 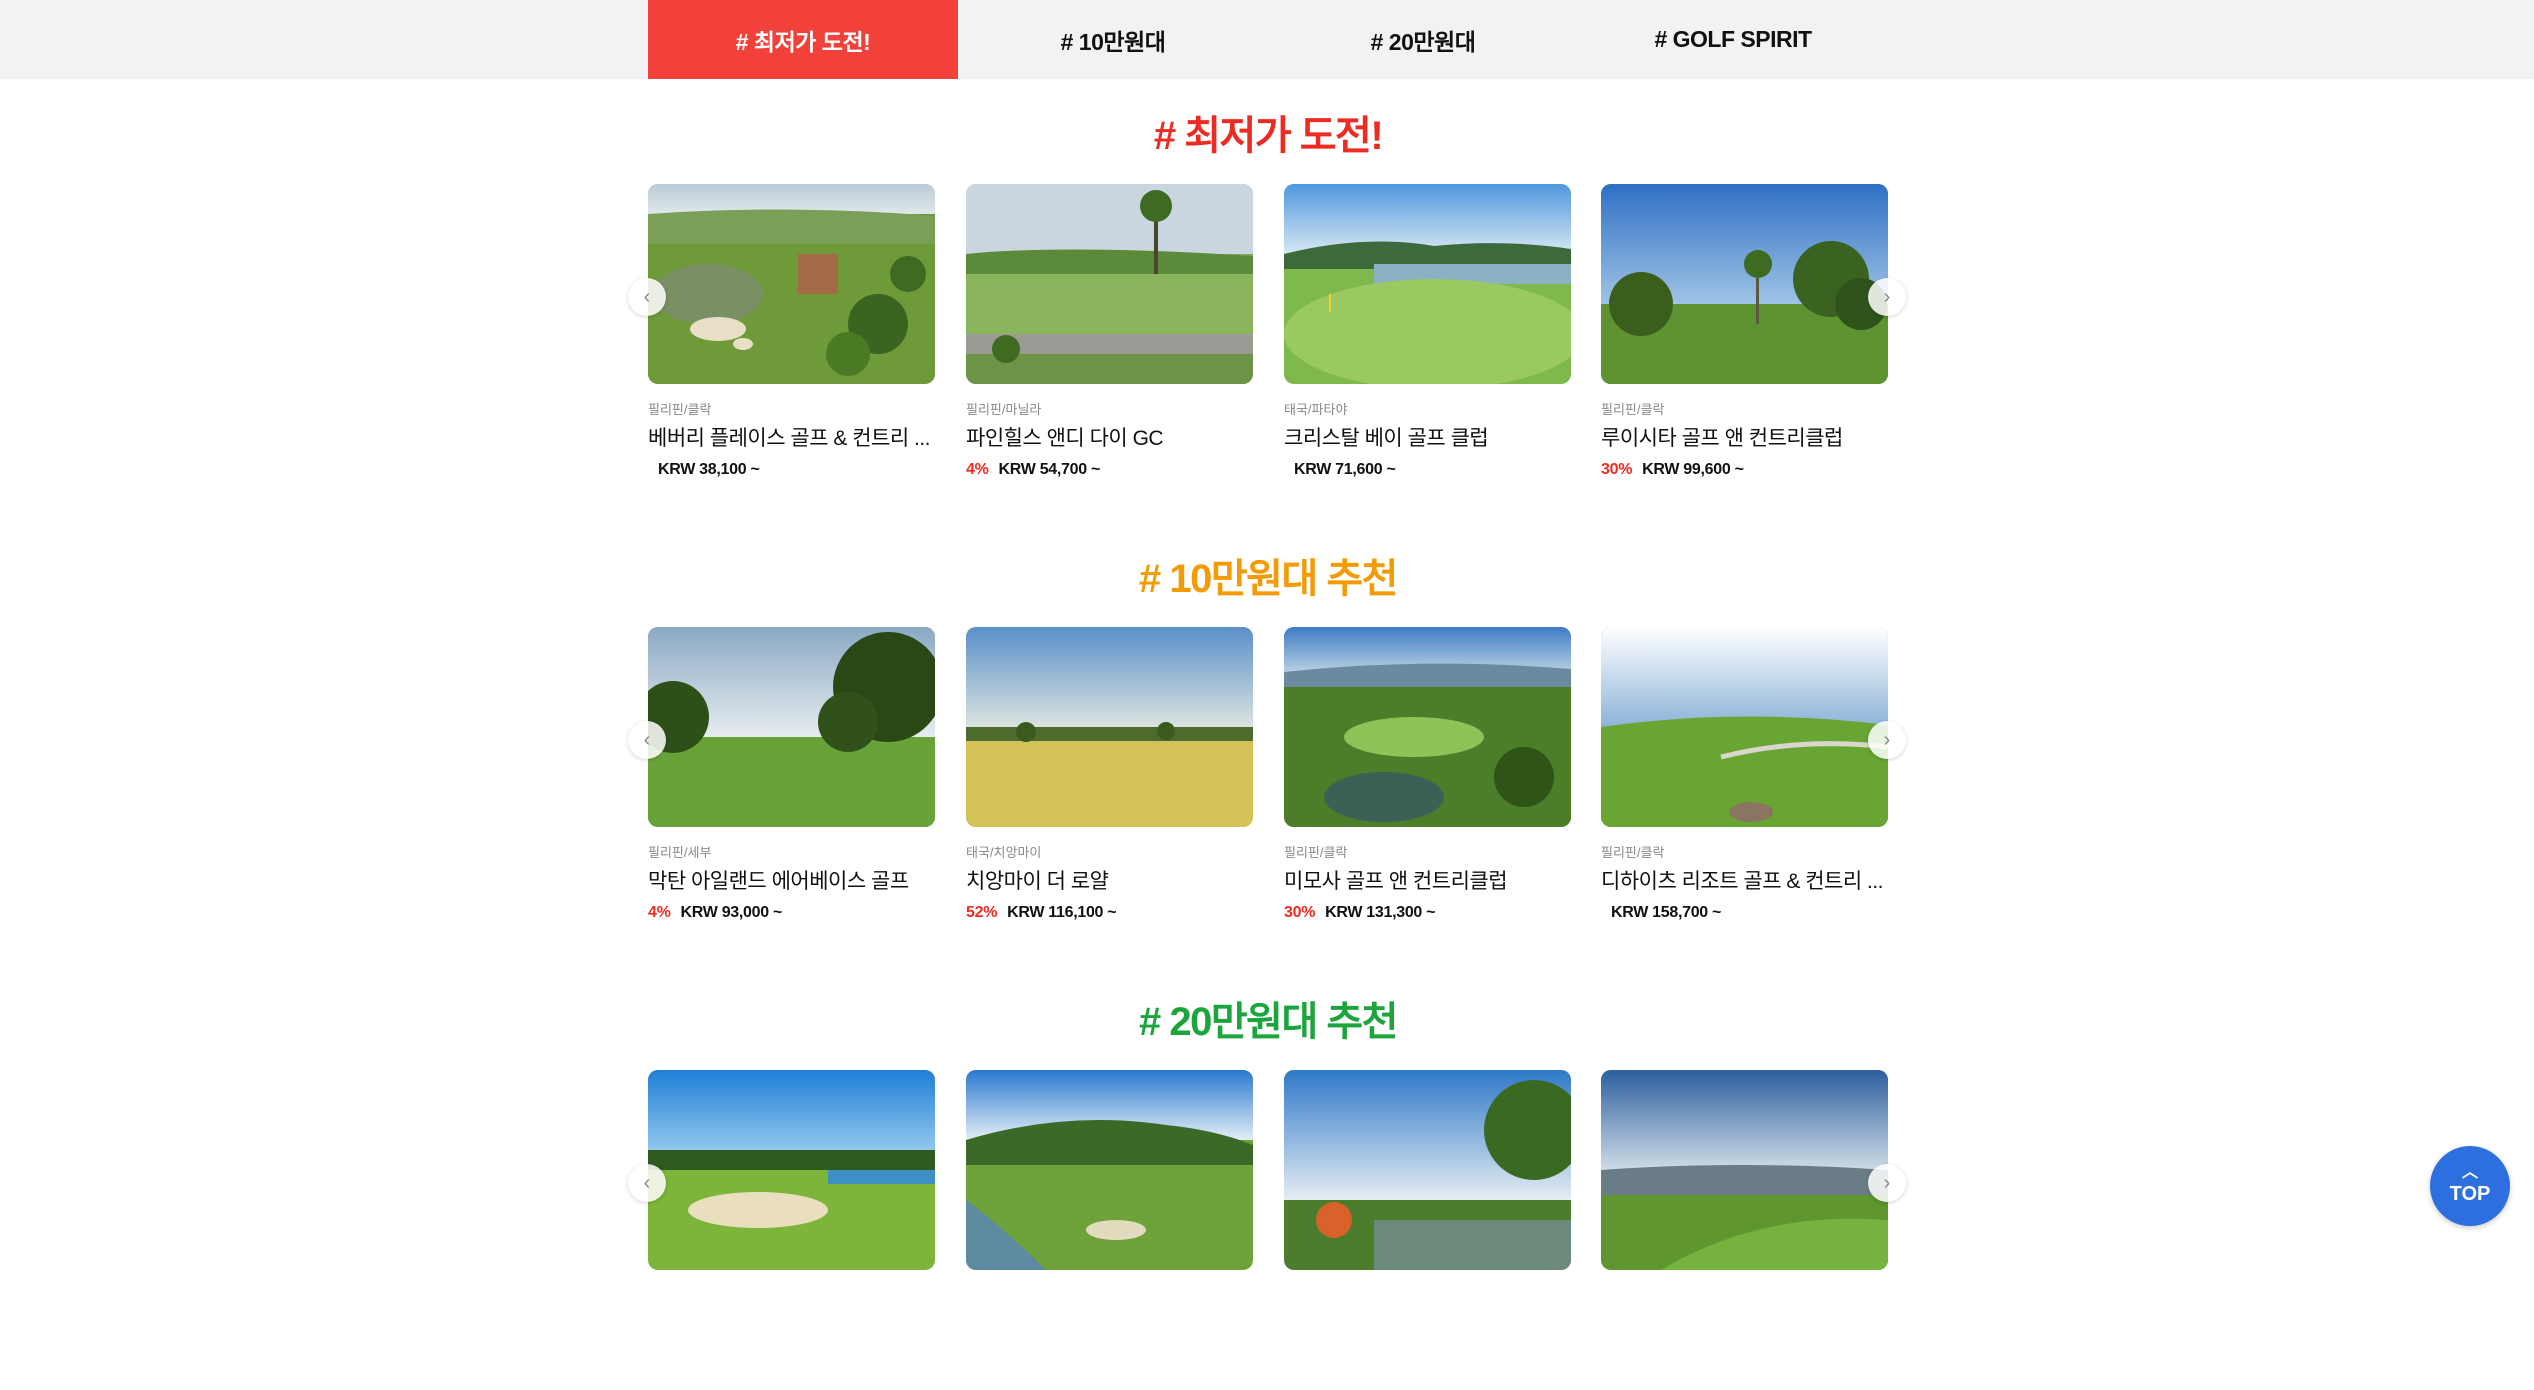 I want to click on course-name: 크리스탈 베이 골프 클럽, so click(x=1386, y=438).